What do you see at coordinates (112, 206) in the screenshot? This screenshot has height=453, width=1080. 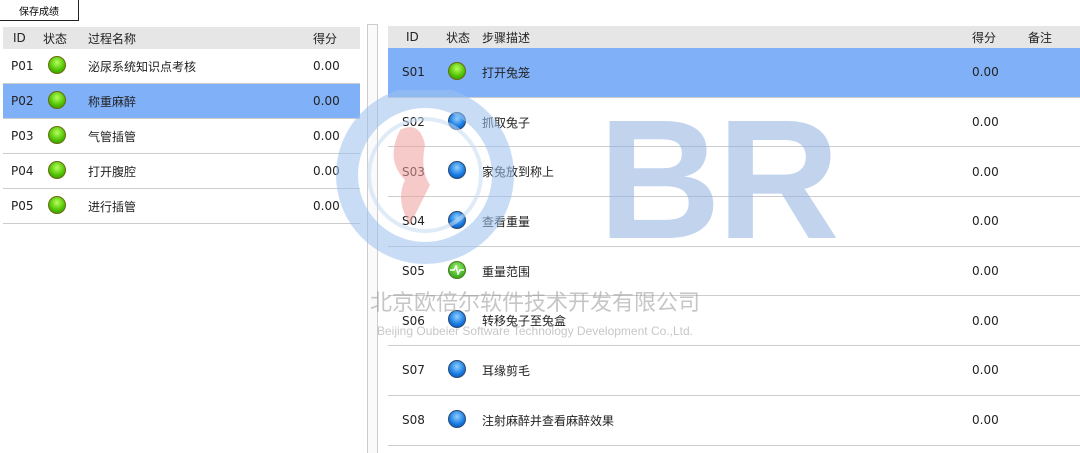 I see `row-name: 进行插管` at bounding box center [112, 206].